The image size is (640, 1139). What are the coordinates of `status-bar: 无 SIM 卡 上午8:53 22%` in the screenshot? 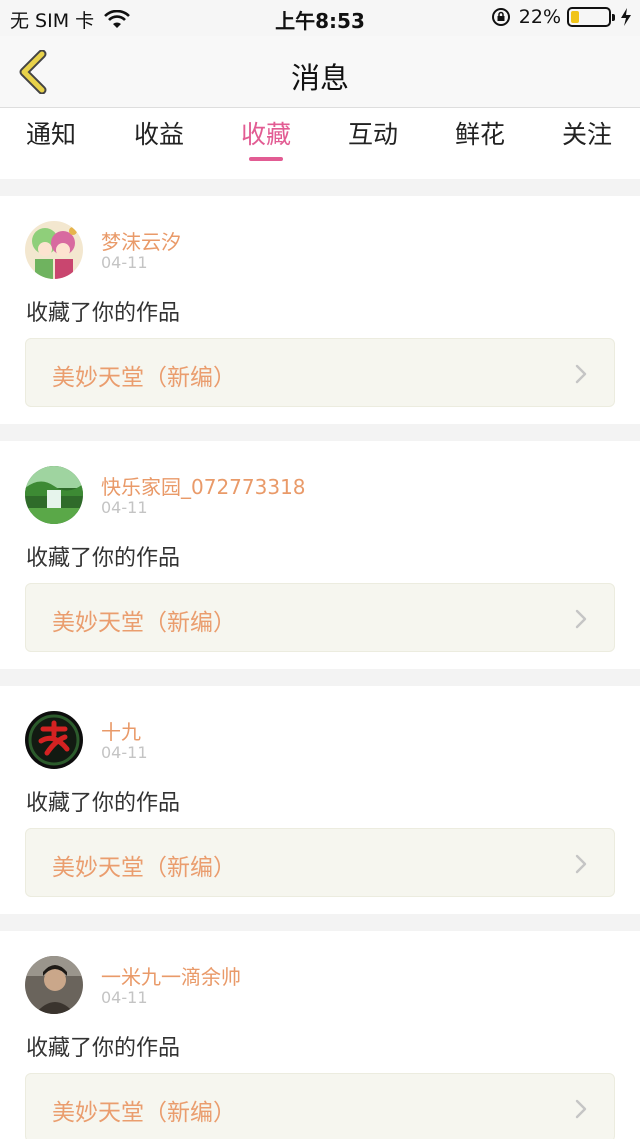 It's located at (320, 18).